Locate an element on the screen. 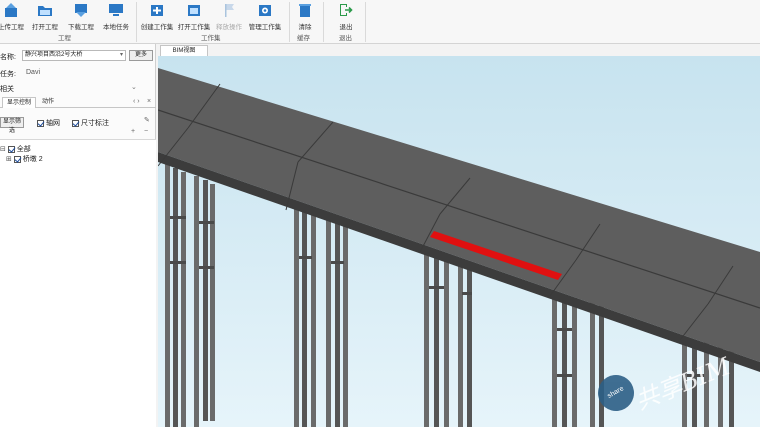  tree-node-child: ⊞ 桥墩 2 is located at coordinates (24, 159).